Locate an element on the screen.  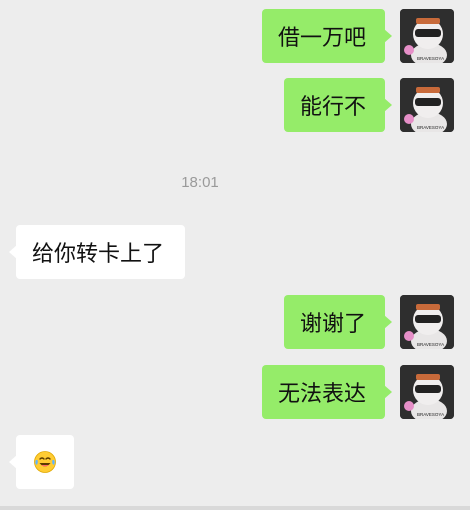
message-bubble-outgoing: 能行不 is located at coordinates (338, 105).